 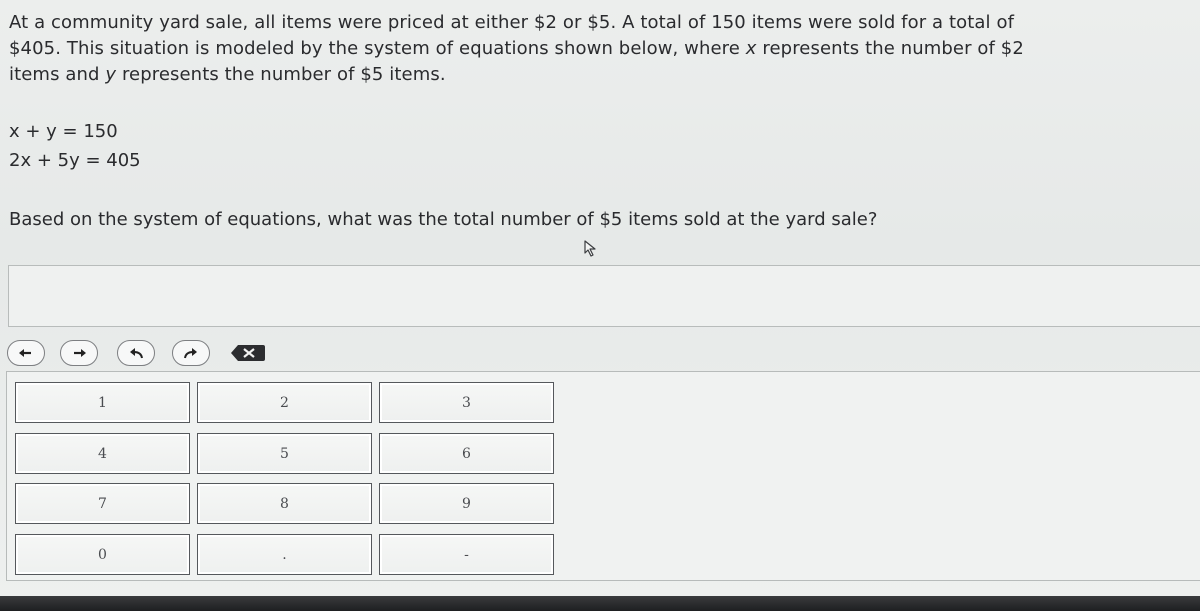 I want to click on answer-input, so click(x=604, y=296).